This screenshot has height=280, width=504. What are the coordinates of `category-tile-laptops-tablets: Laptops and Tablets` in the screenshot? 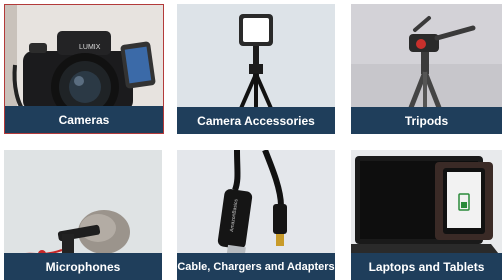 It's located at (426, 215).